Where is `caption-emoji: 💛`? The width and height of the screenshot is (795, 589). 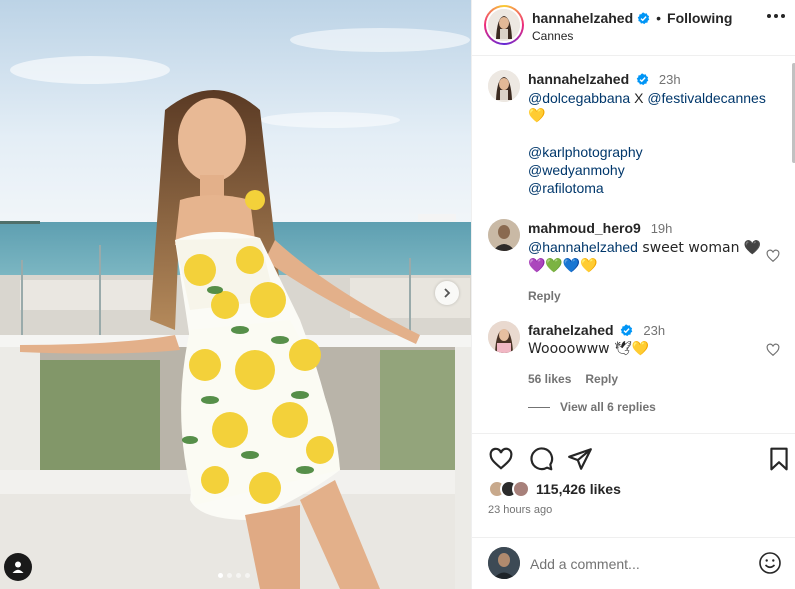
caption-emoji: 💛 is located at coordinates (537, 116).